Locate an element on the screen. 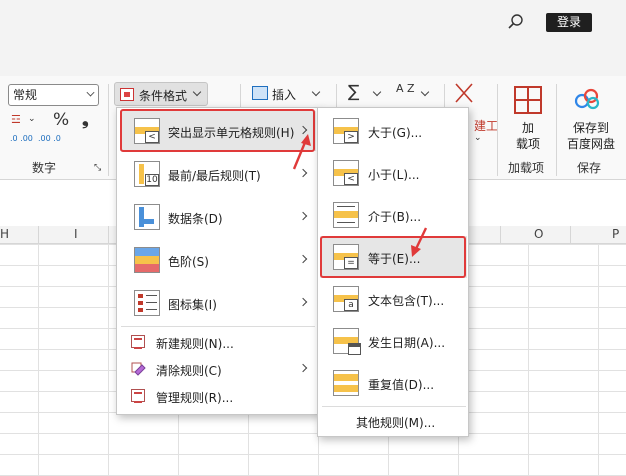 The height and width of the screenshot is (476, 626). build-tool-label: 建工 is located at coordinates (486, 125).